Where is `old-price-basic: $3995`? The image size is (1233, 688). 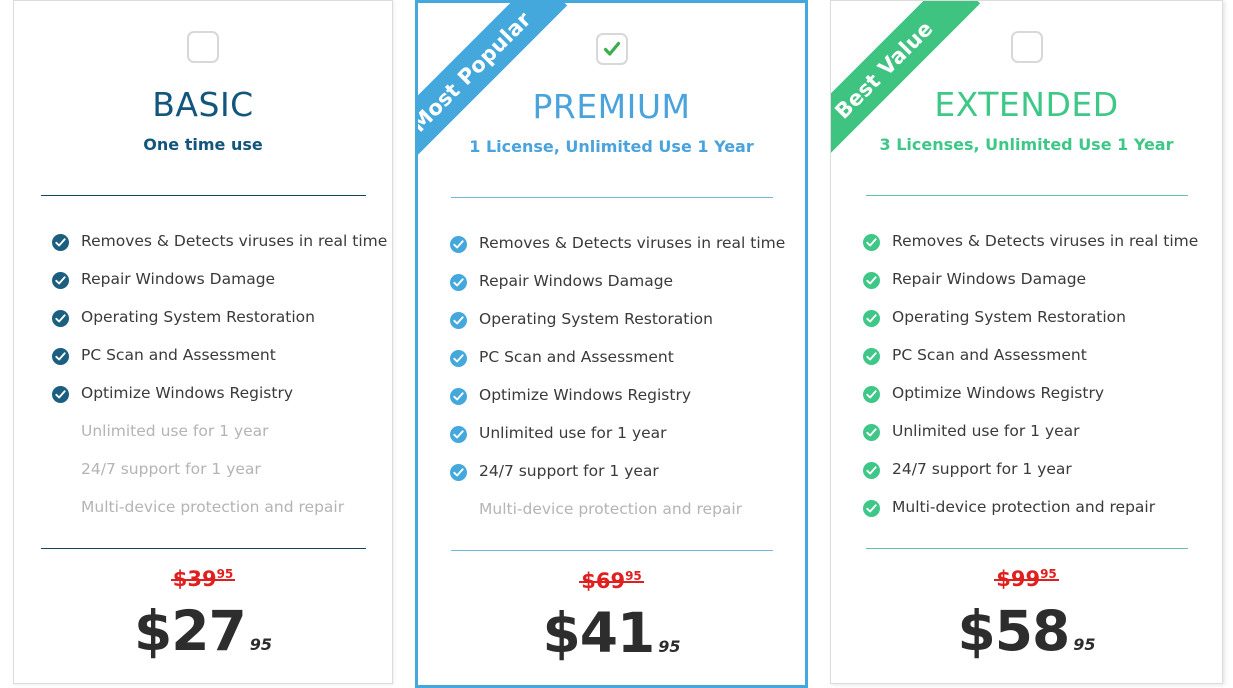
old-price-basic: $3995 is located at coordinates (202, 579).